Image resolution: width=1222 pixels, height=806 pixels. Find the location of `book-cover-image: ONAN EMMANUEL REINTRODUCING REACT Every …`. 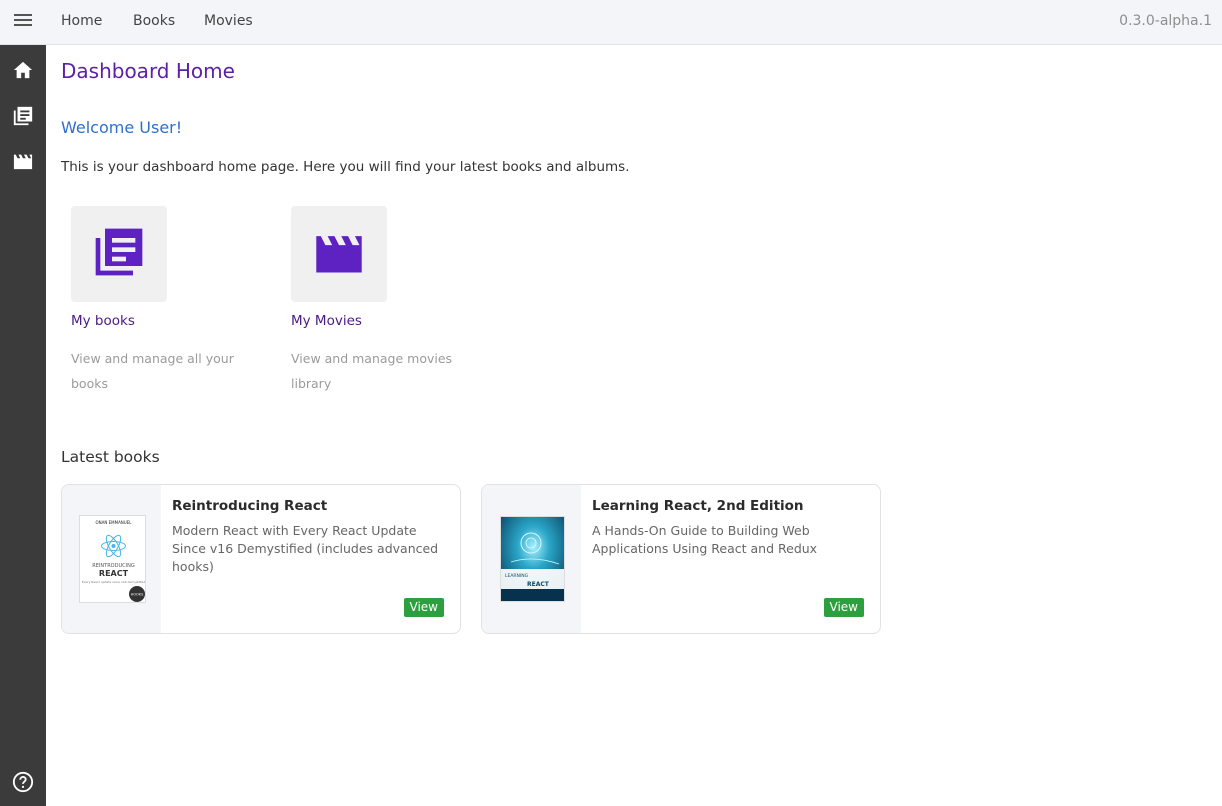

book-cover-image: ONAN EMMANUEL REINTRODUCING REACT Every … is located at coordinates (112, 559).